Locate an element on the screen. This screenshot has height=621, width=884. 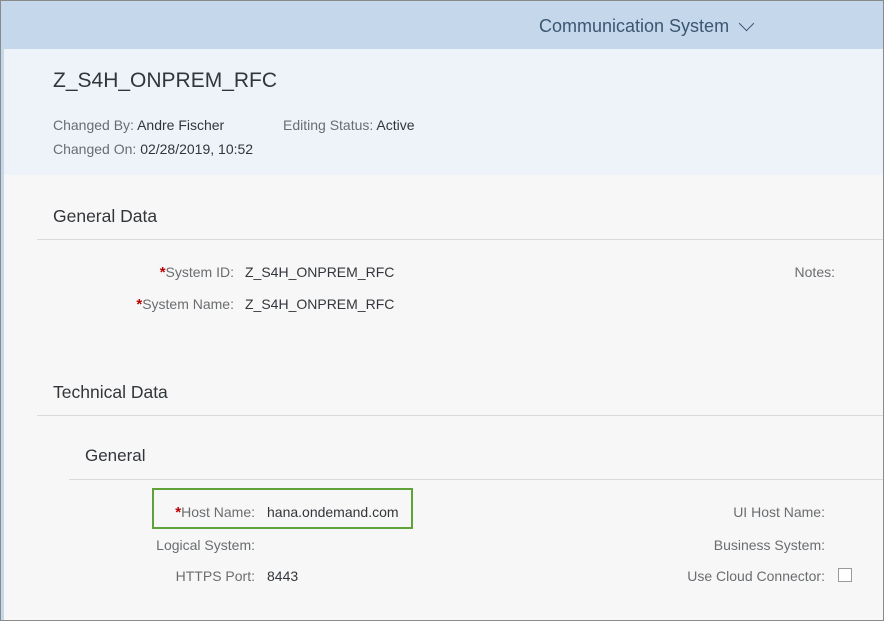
host-name-value: hana.ondemand.com is located at coordinates (333, 512).